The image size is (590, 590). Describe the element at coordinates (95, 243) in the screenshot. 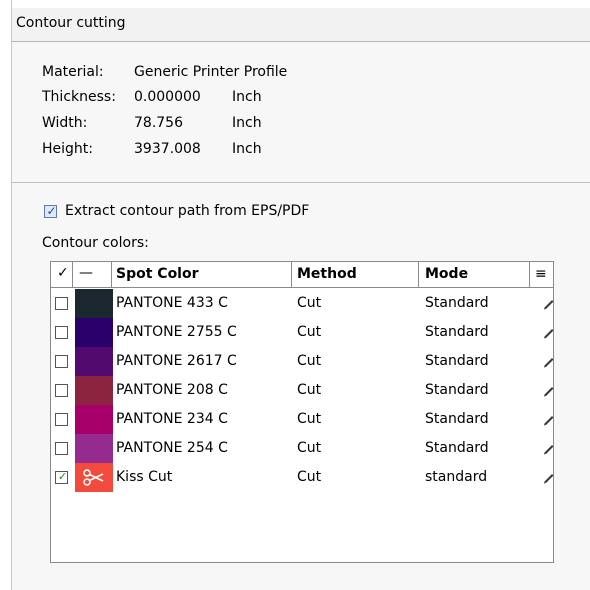

I see `contour-colors-label: Contour colors:` at that location.